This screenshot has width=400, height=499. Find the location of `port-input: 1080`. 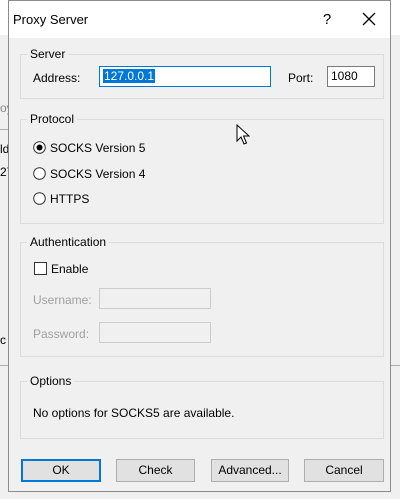

port-input: 1080 is located at coordinates (351, 76).